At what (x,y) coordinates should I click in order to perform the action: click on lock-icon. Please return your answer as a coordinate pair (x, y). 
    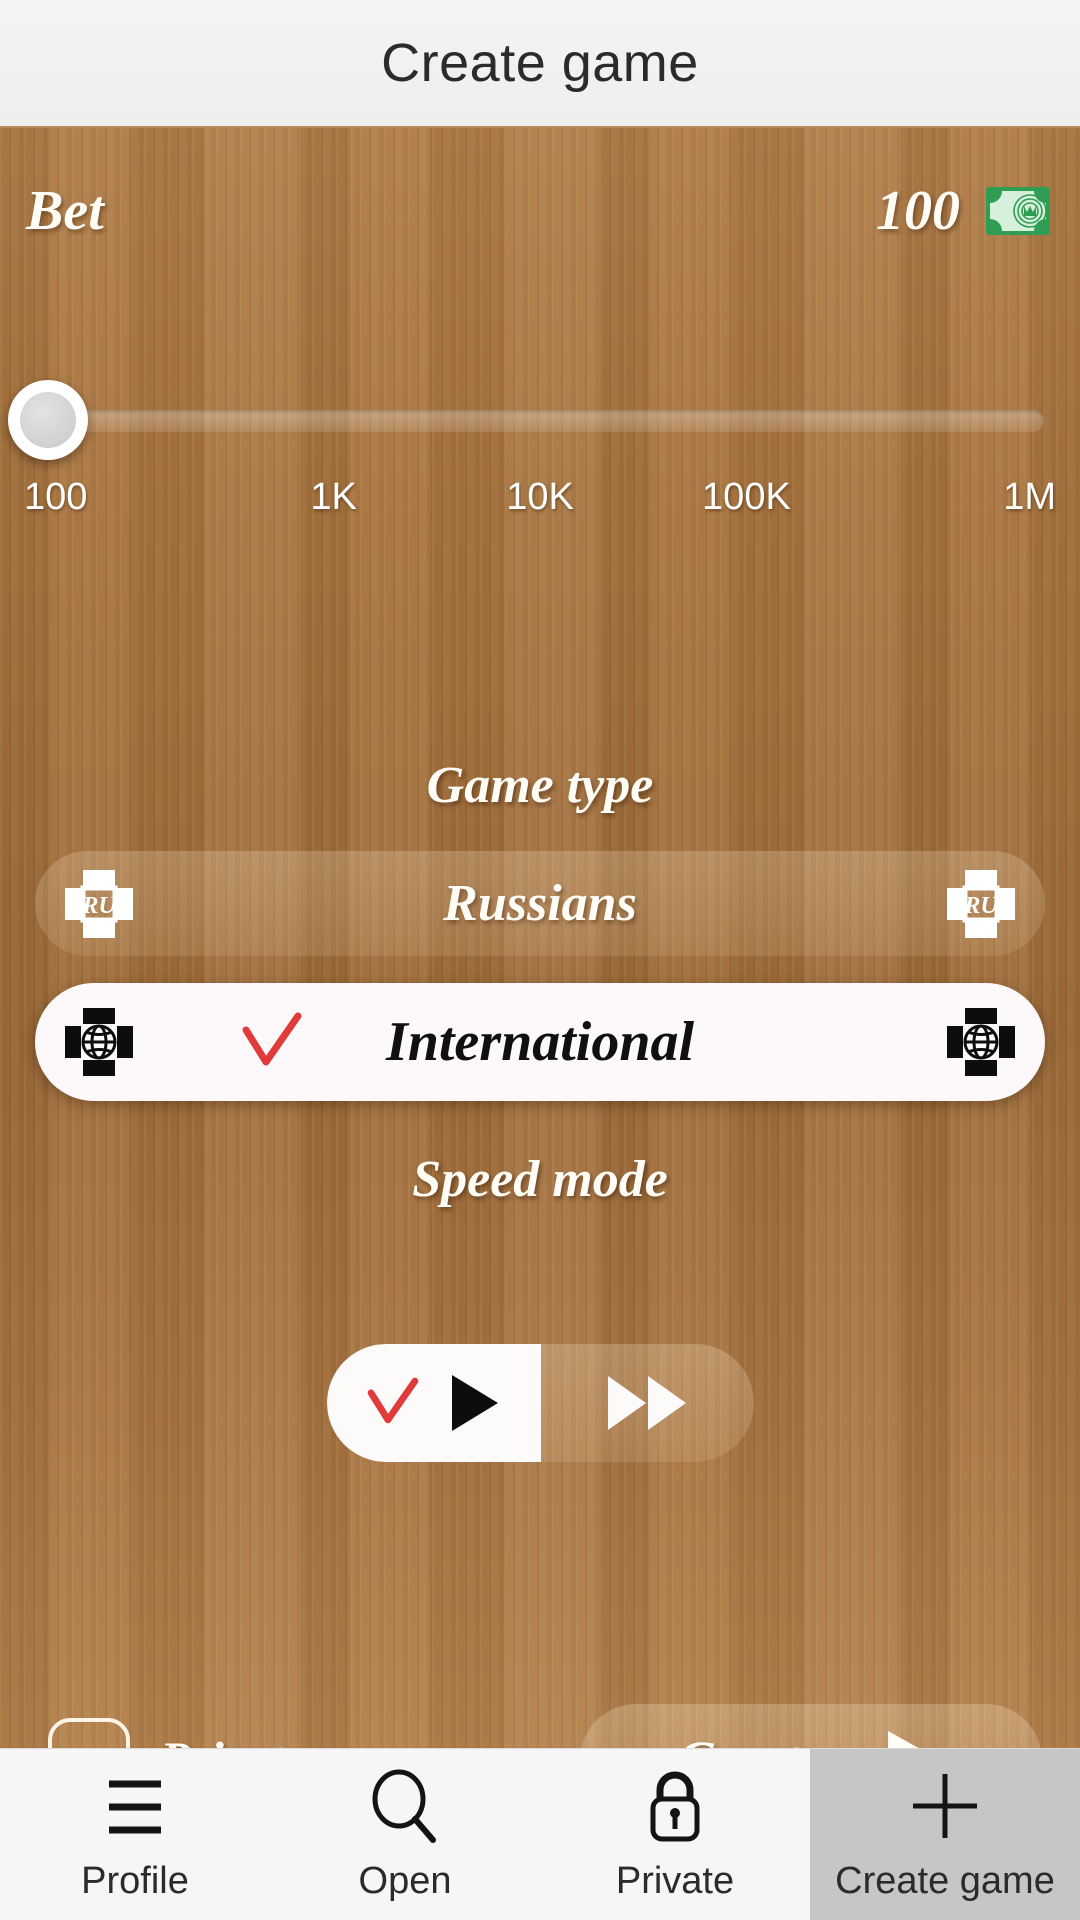
    Looking at the image, I should click on (675, 1806).